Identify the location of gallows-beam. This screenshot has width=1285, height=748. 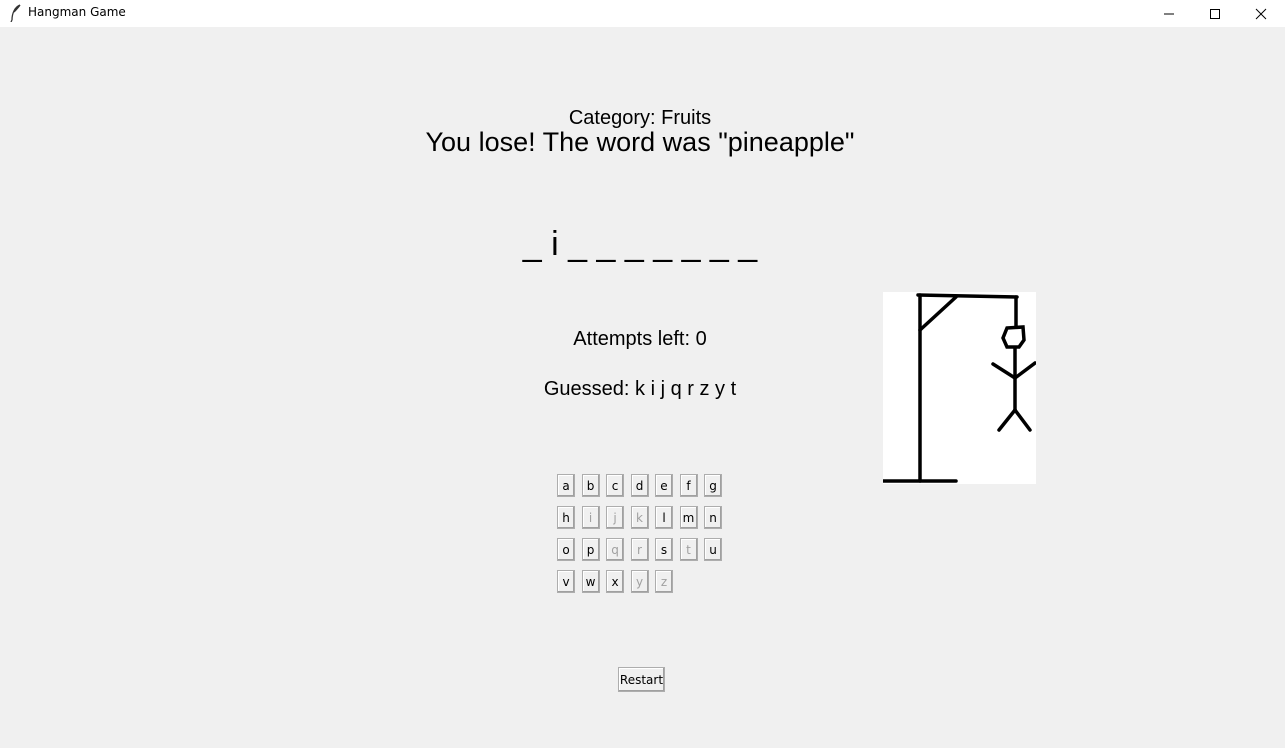
(967, 296).